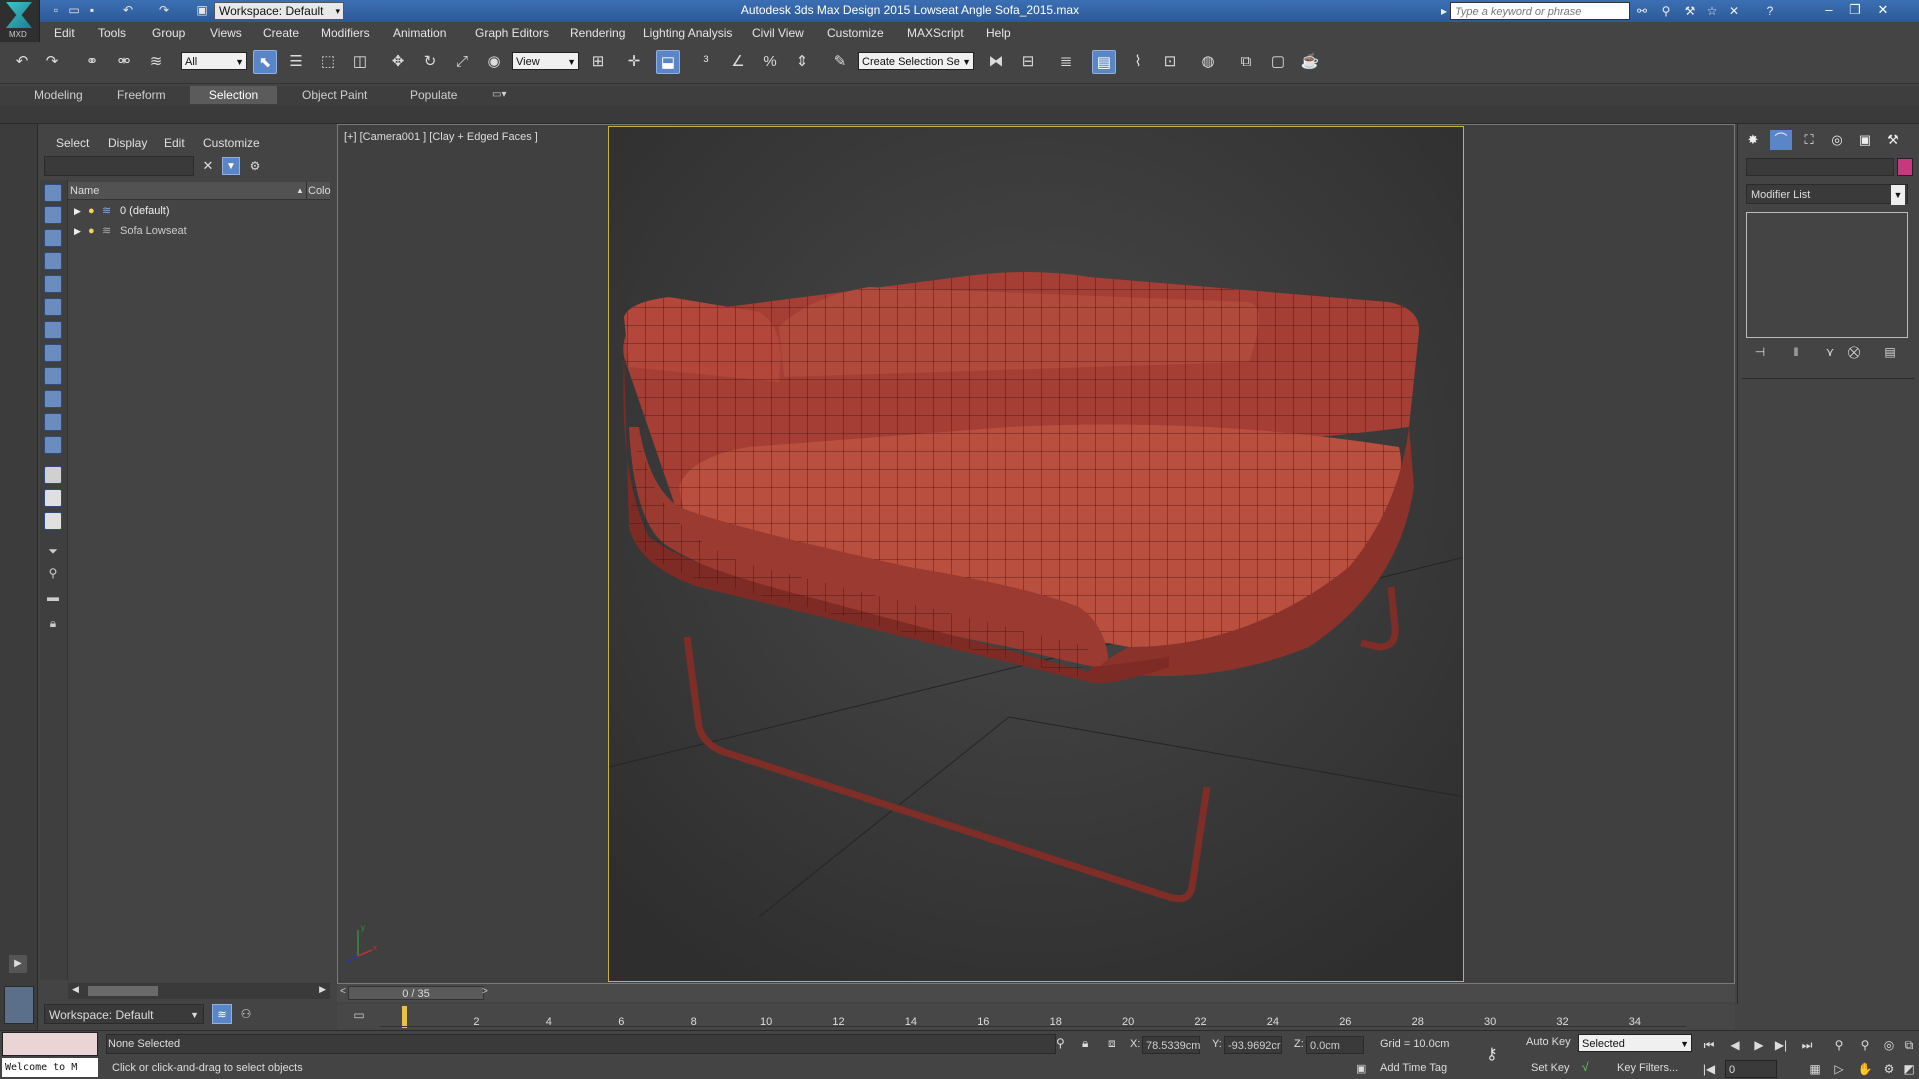 This screenshot has width=1919, height=1079. What do you see at coordinates (53, 376) in the screenshot?
I see `display-bones-icon` at bounding box center [53, 376].